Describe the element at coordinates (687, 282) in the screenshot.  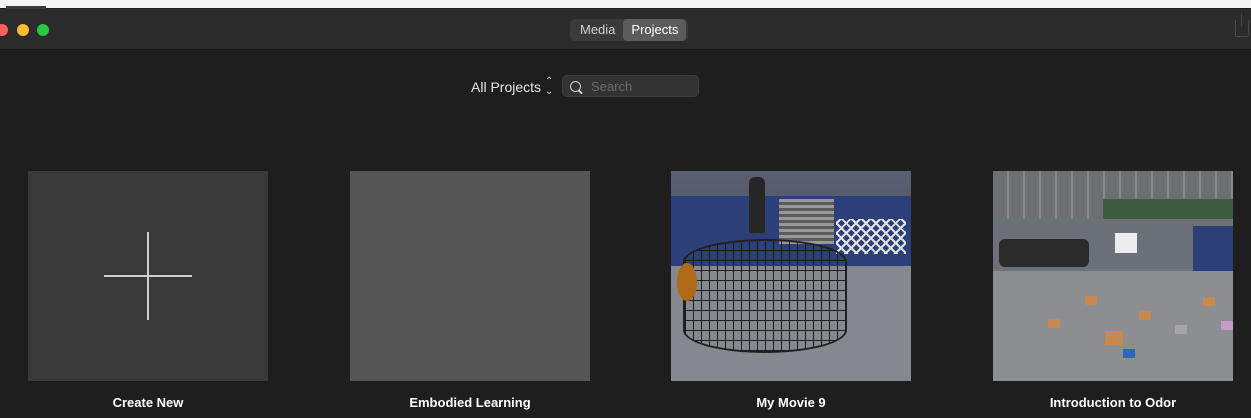
I see `photo-object` at that location.